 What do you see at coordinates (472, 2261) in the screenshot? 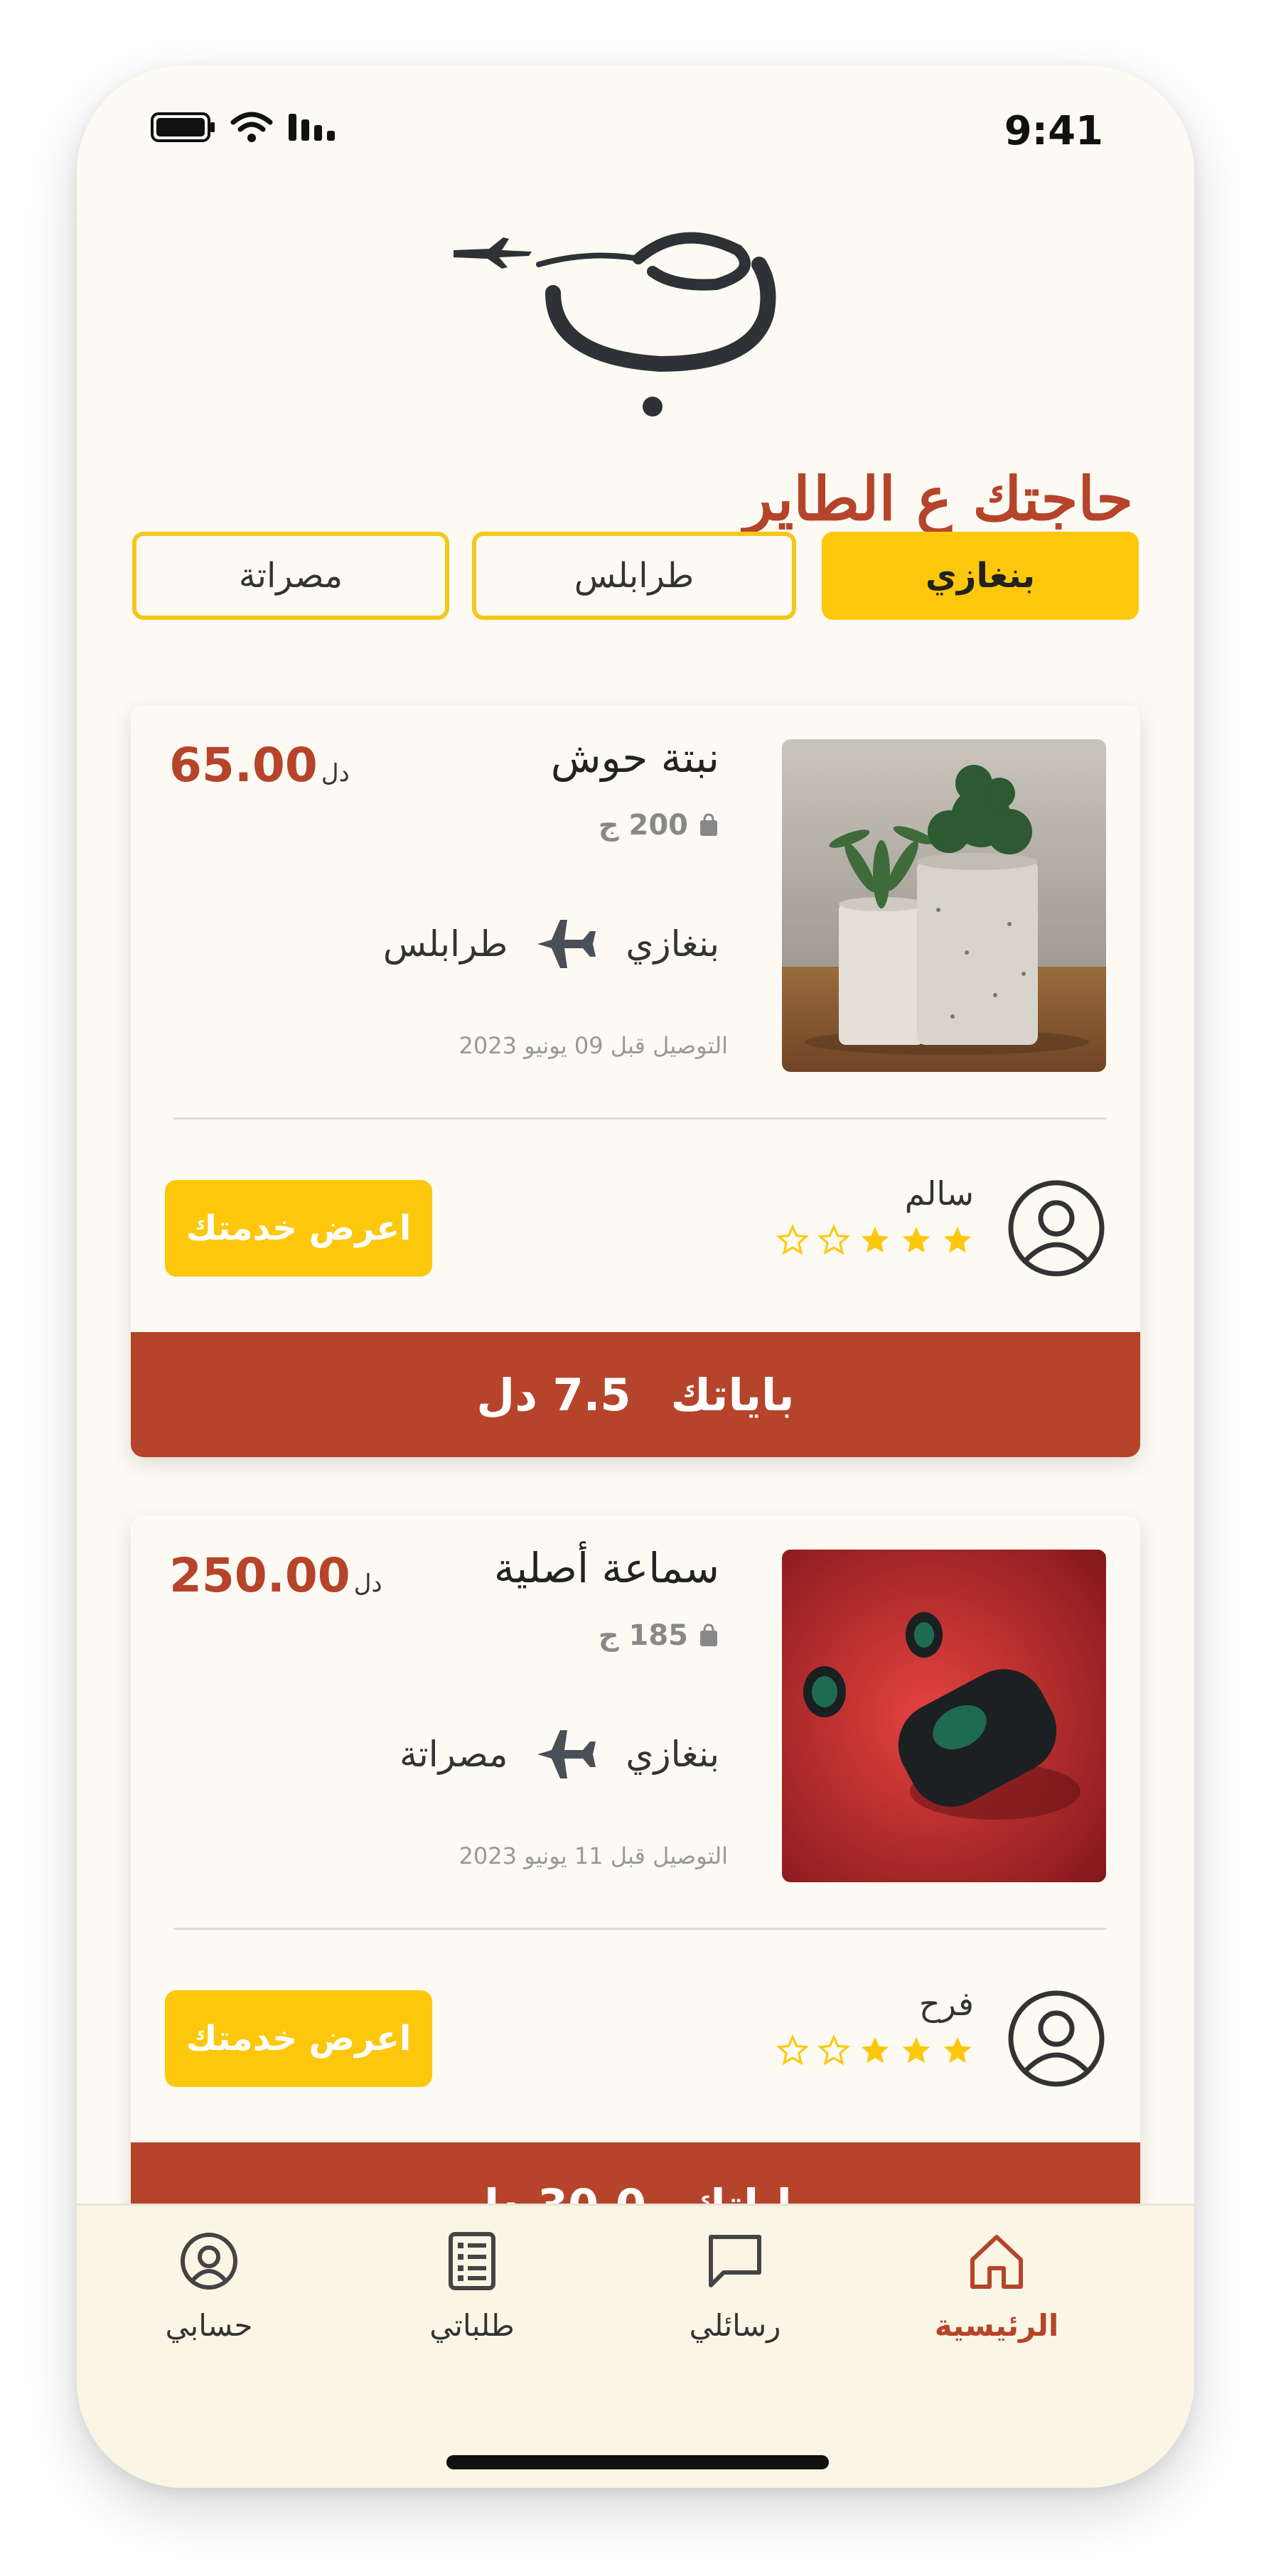
I see `orders-icon` at bounding box center [472, 2261].